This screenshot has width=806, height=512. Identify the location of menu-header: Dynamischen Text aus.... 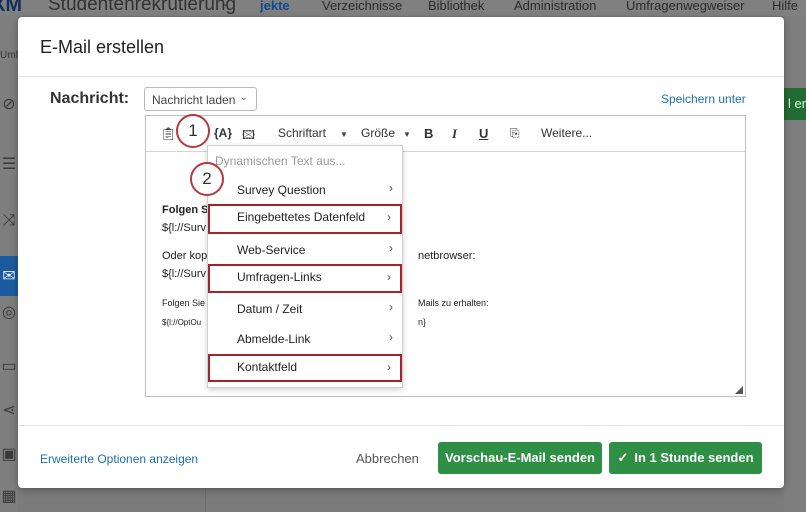
(280, 161).